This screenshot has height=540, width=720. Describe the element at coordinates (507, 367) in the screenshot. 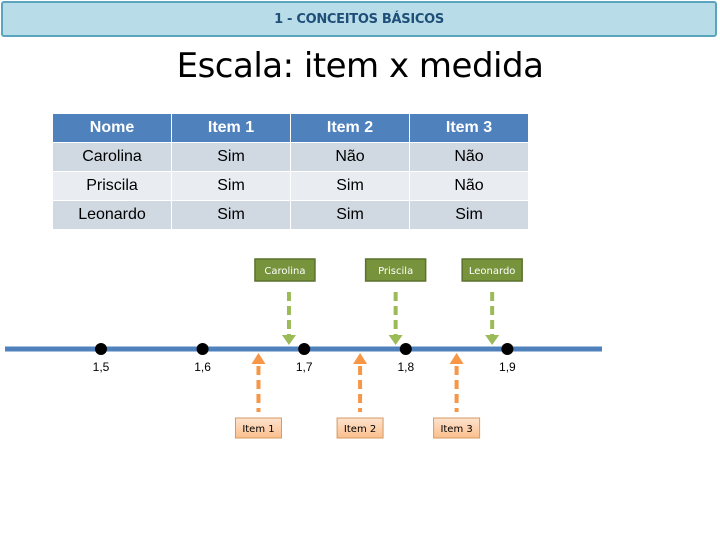

I see `tick-label: 1,9` at that location.